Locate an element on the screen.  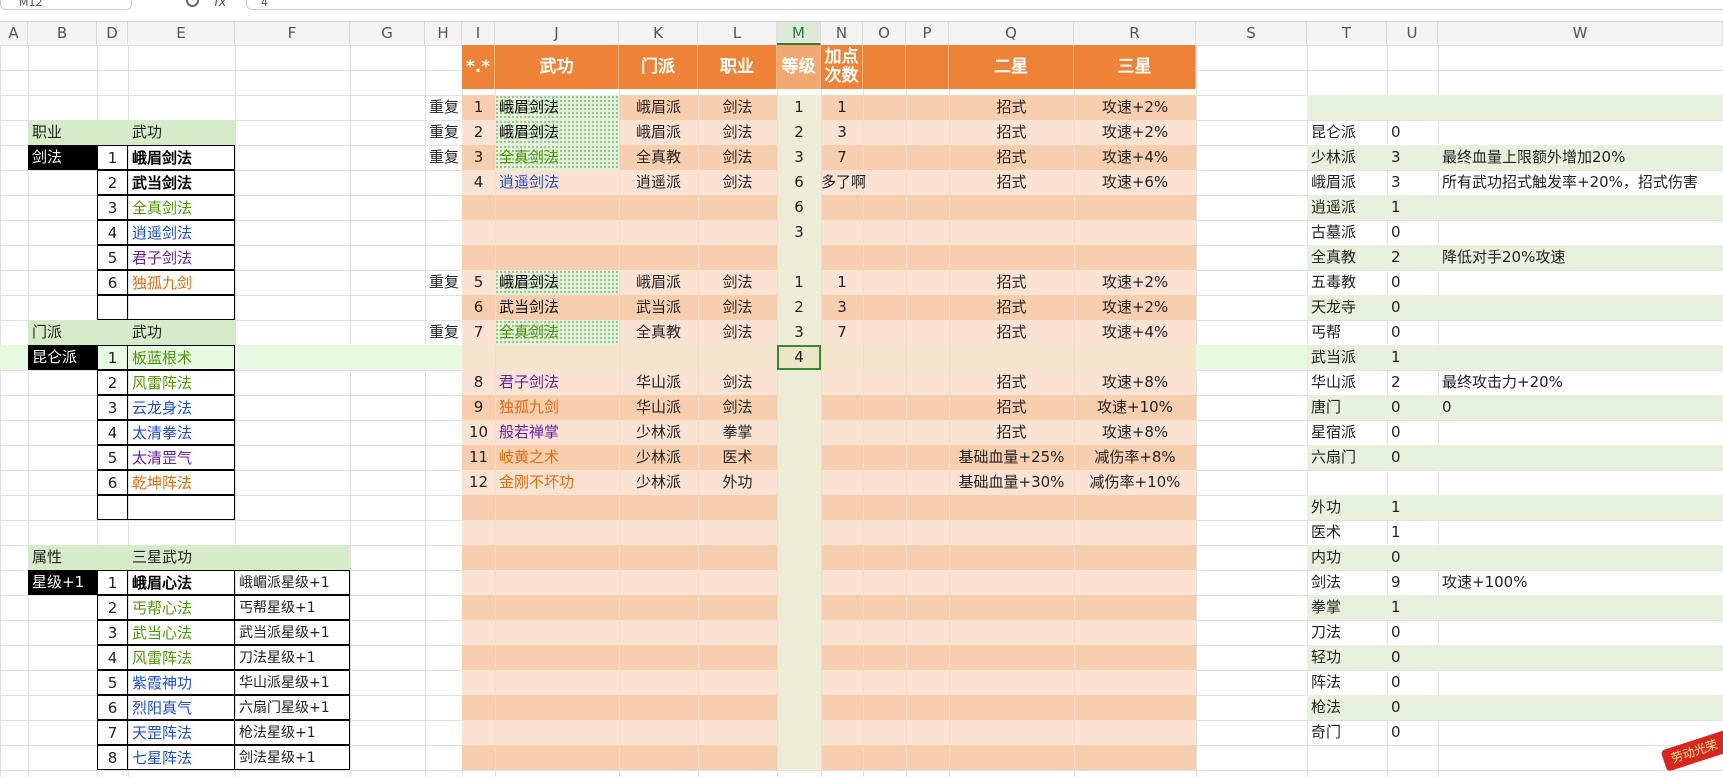
column-header-l: L is located at coordinates (737, 33).